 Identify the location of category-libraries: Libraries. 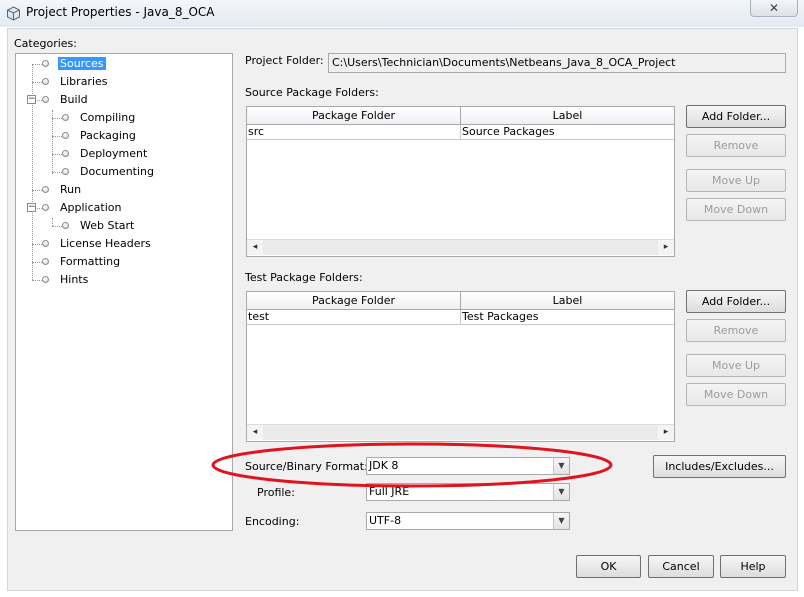
(76, 82).